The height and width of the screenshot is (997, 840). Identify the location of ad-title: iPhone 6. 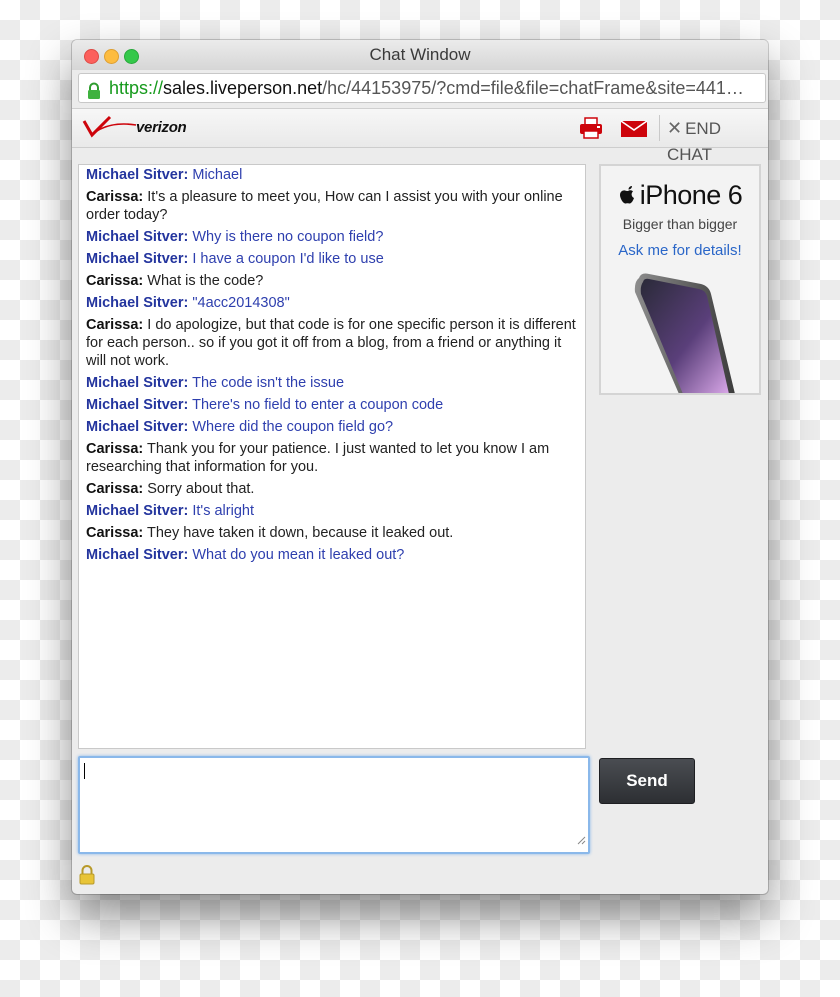
(680, 195).